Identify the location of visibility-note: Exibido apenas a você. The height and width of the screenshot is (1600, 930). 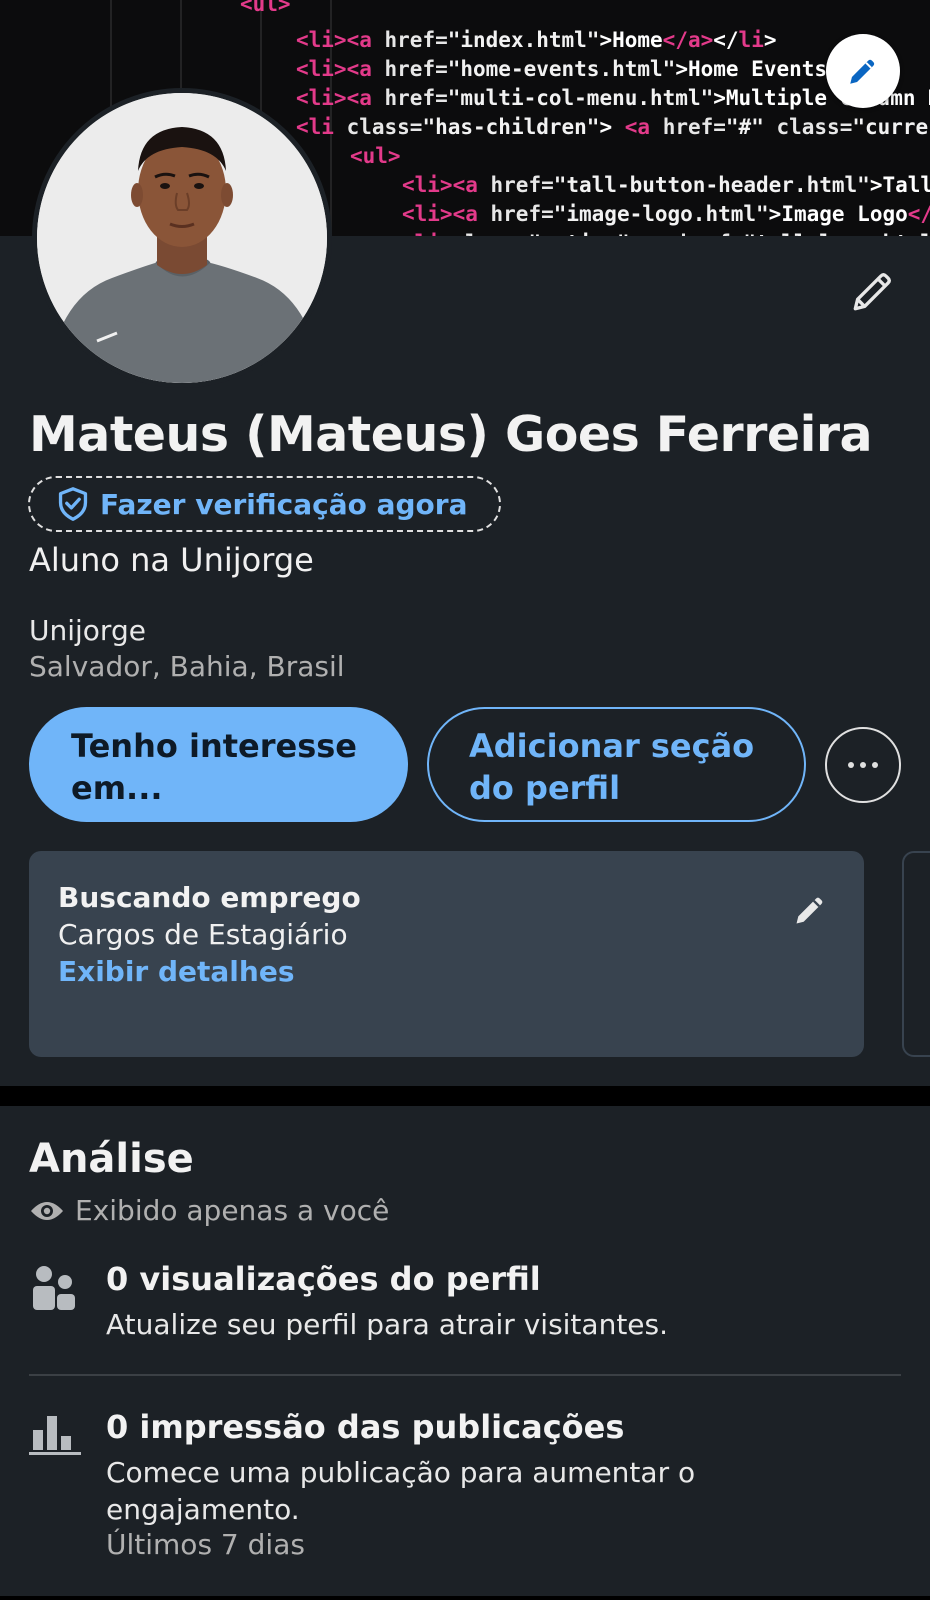
(209, 1210).